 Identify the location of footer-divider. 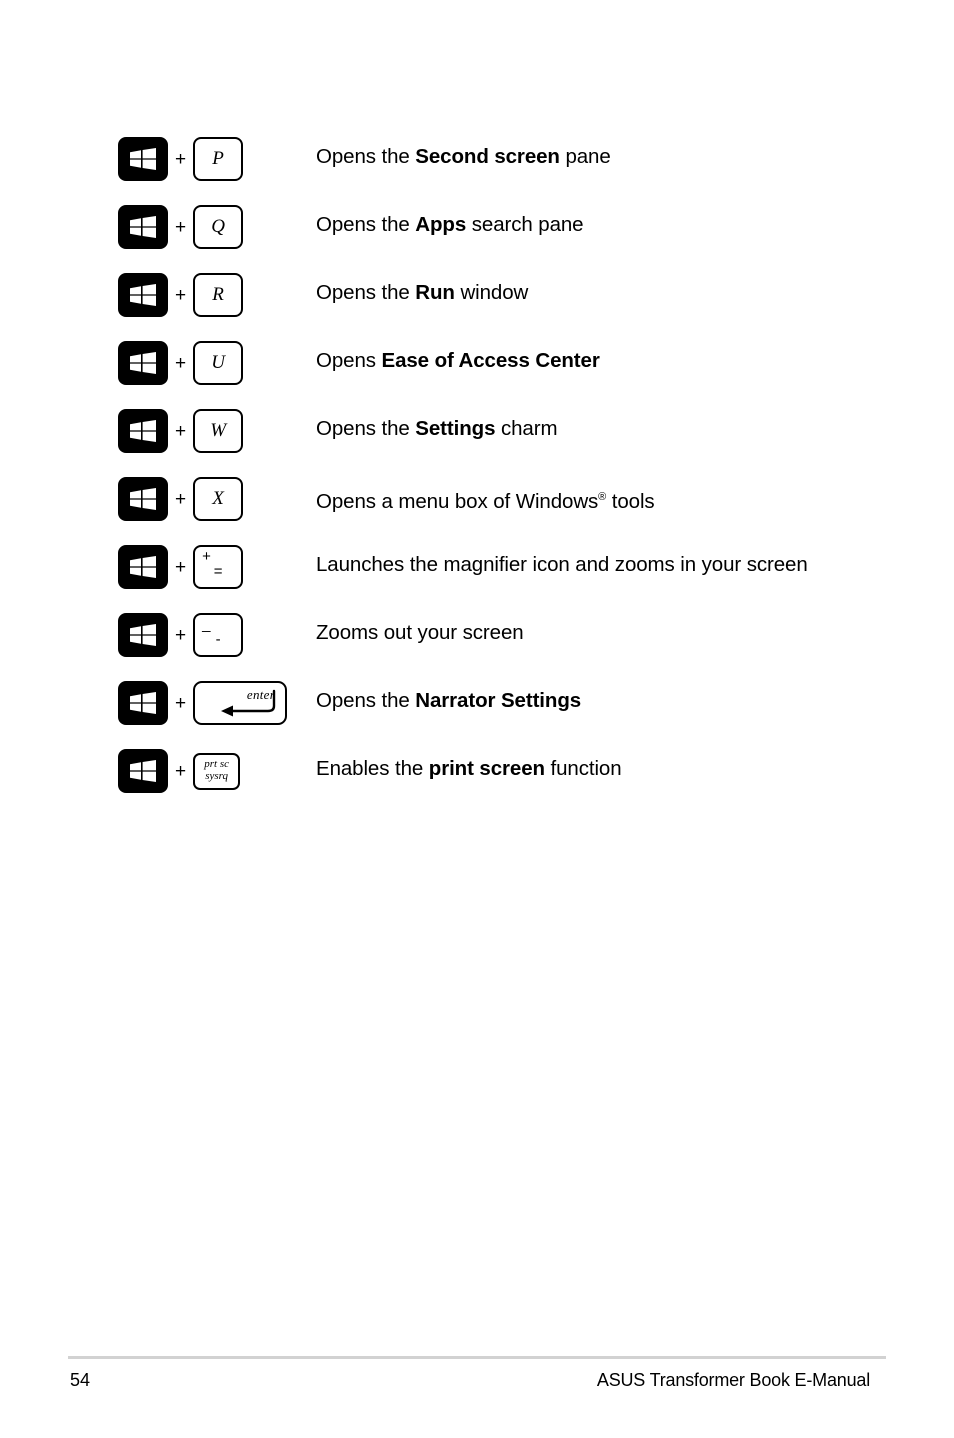
(477, 1357).